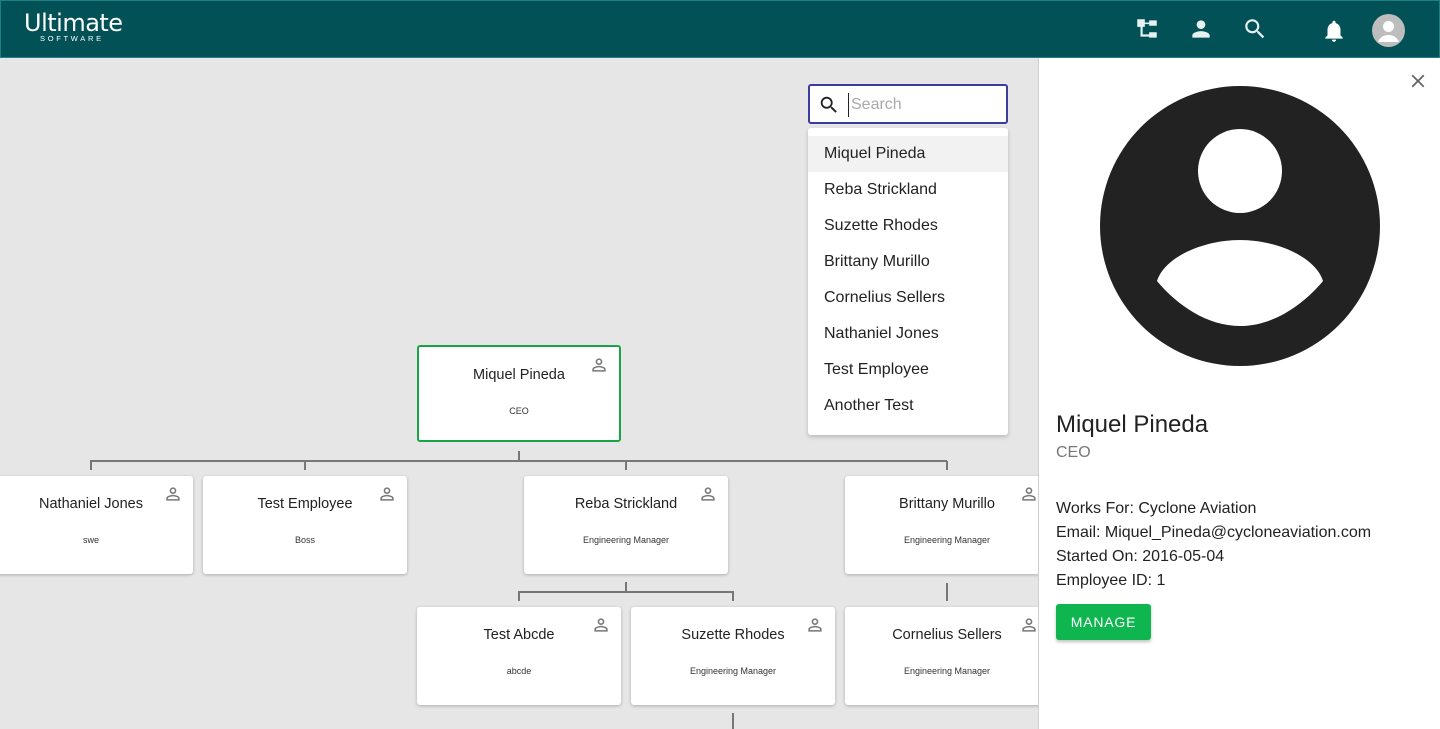 Image resolution: width=1440 pixels, height=729 pixels. Describe the element at coordinates (1147, 29) in the screenshot. I see `org-chart-icon` at that location.